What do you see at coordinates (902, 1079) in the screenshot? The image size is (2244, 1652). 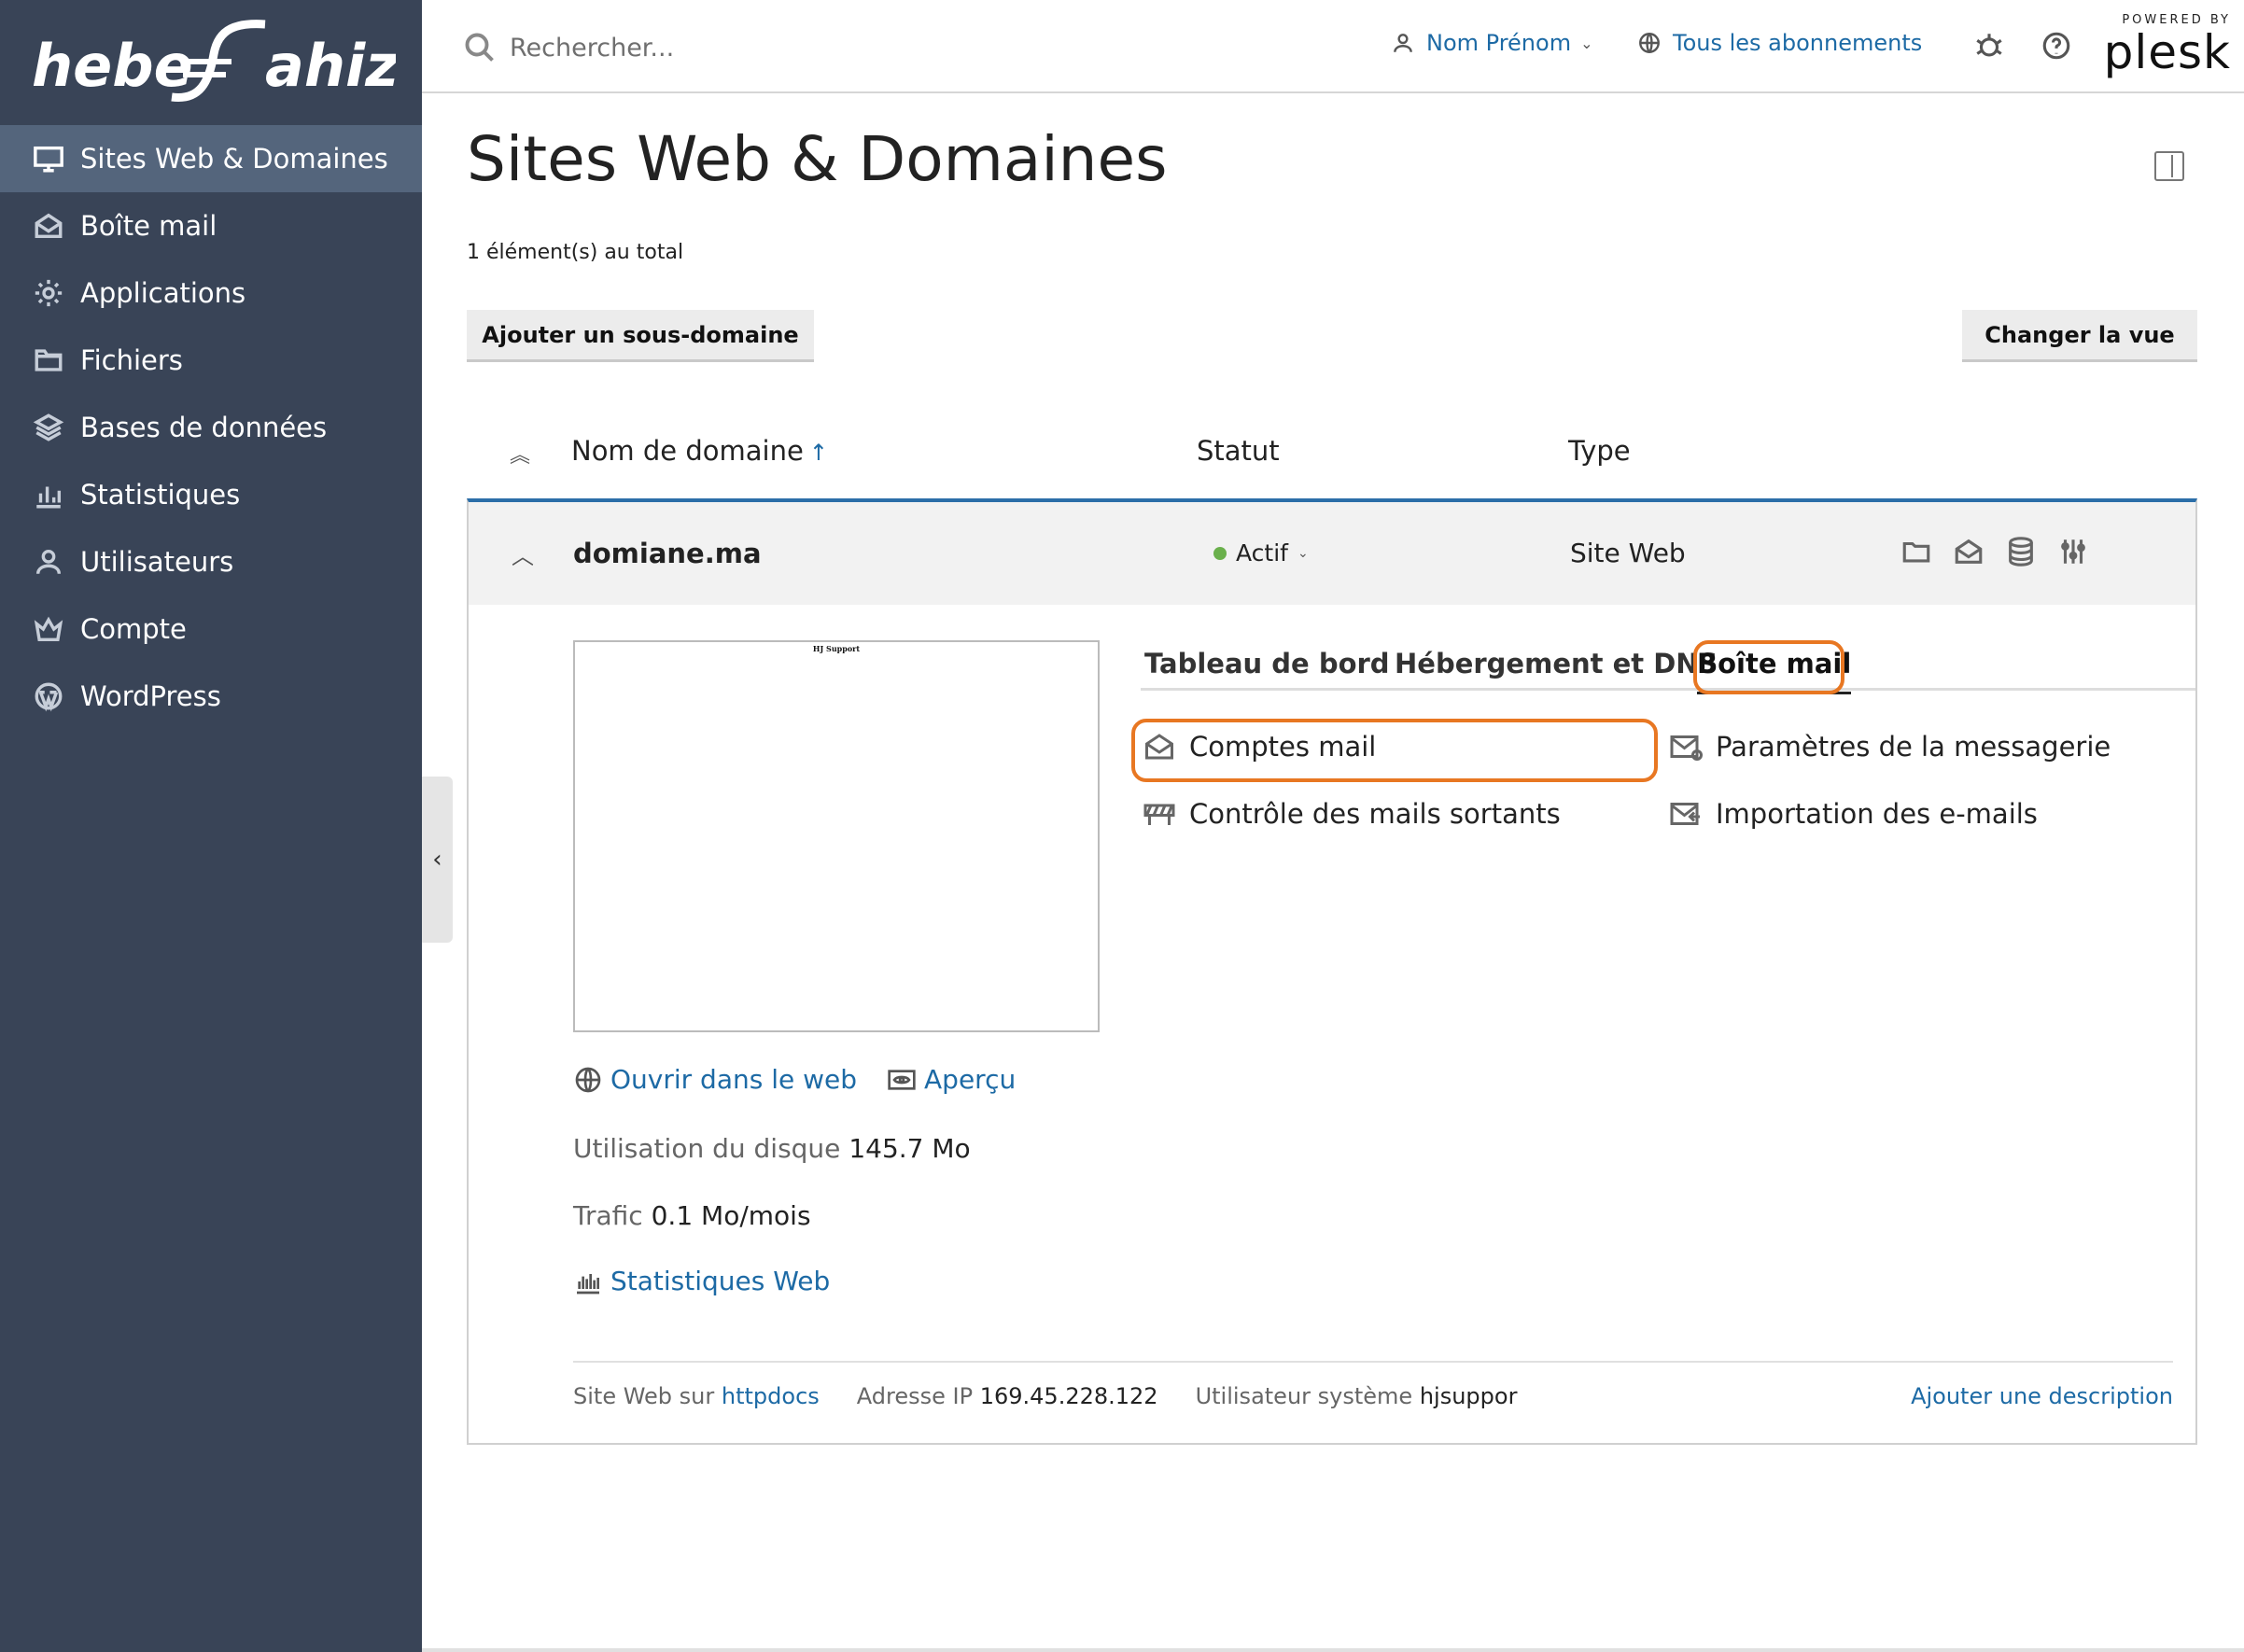 I see `eye-icon` at bounding box center [902, 1079].